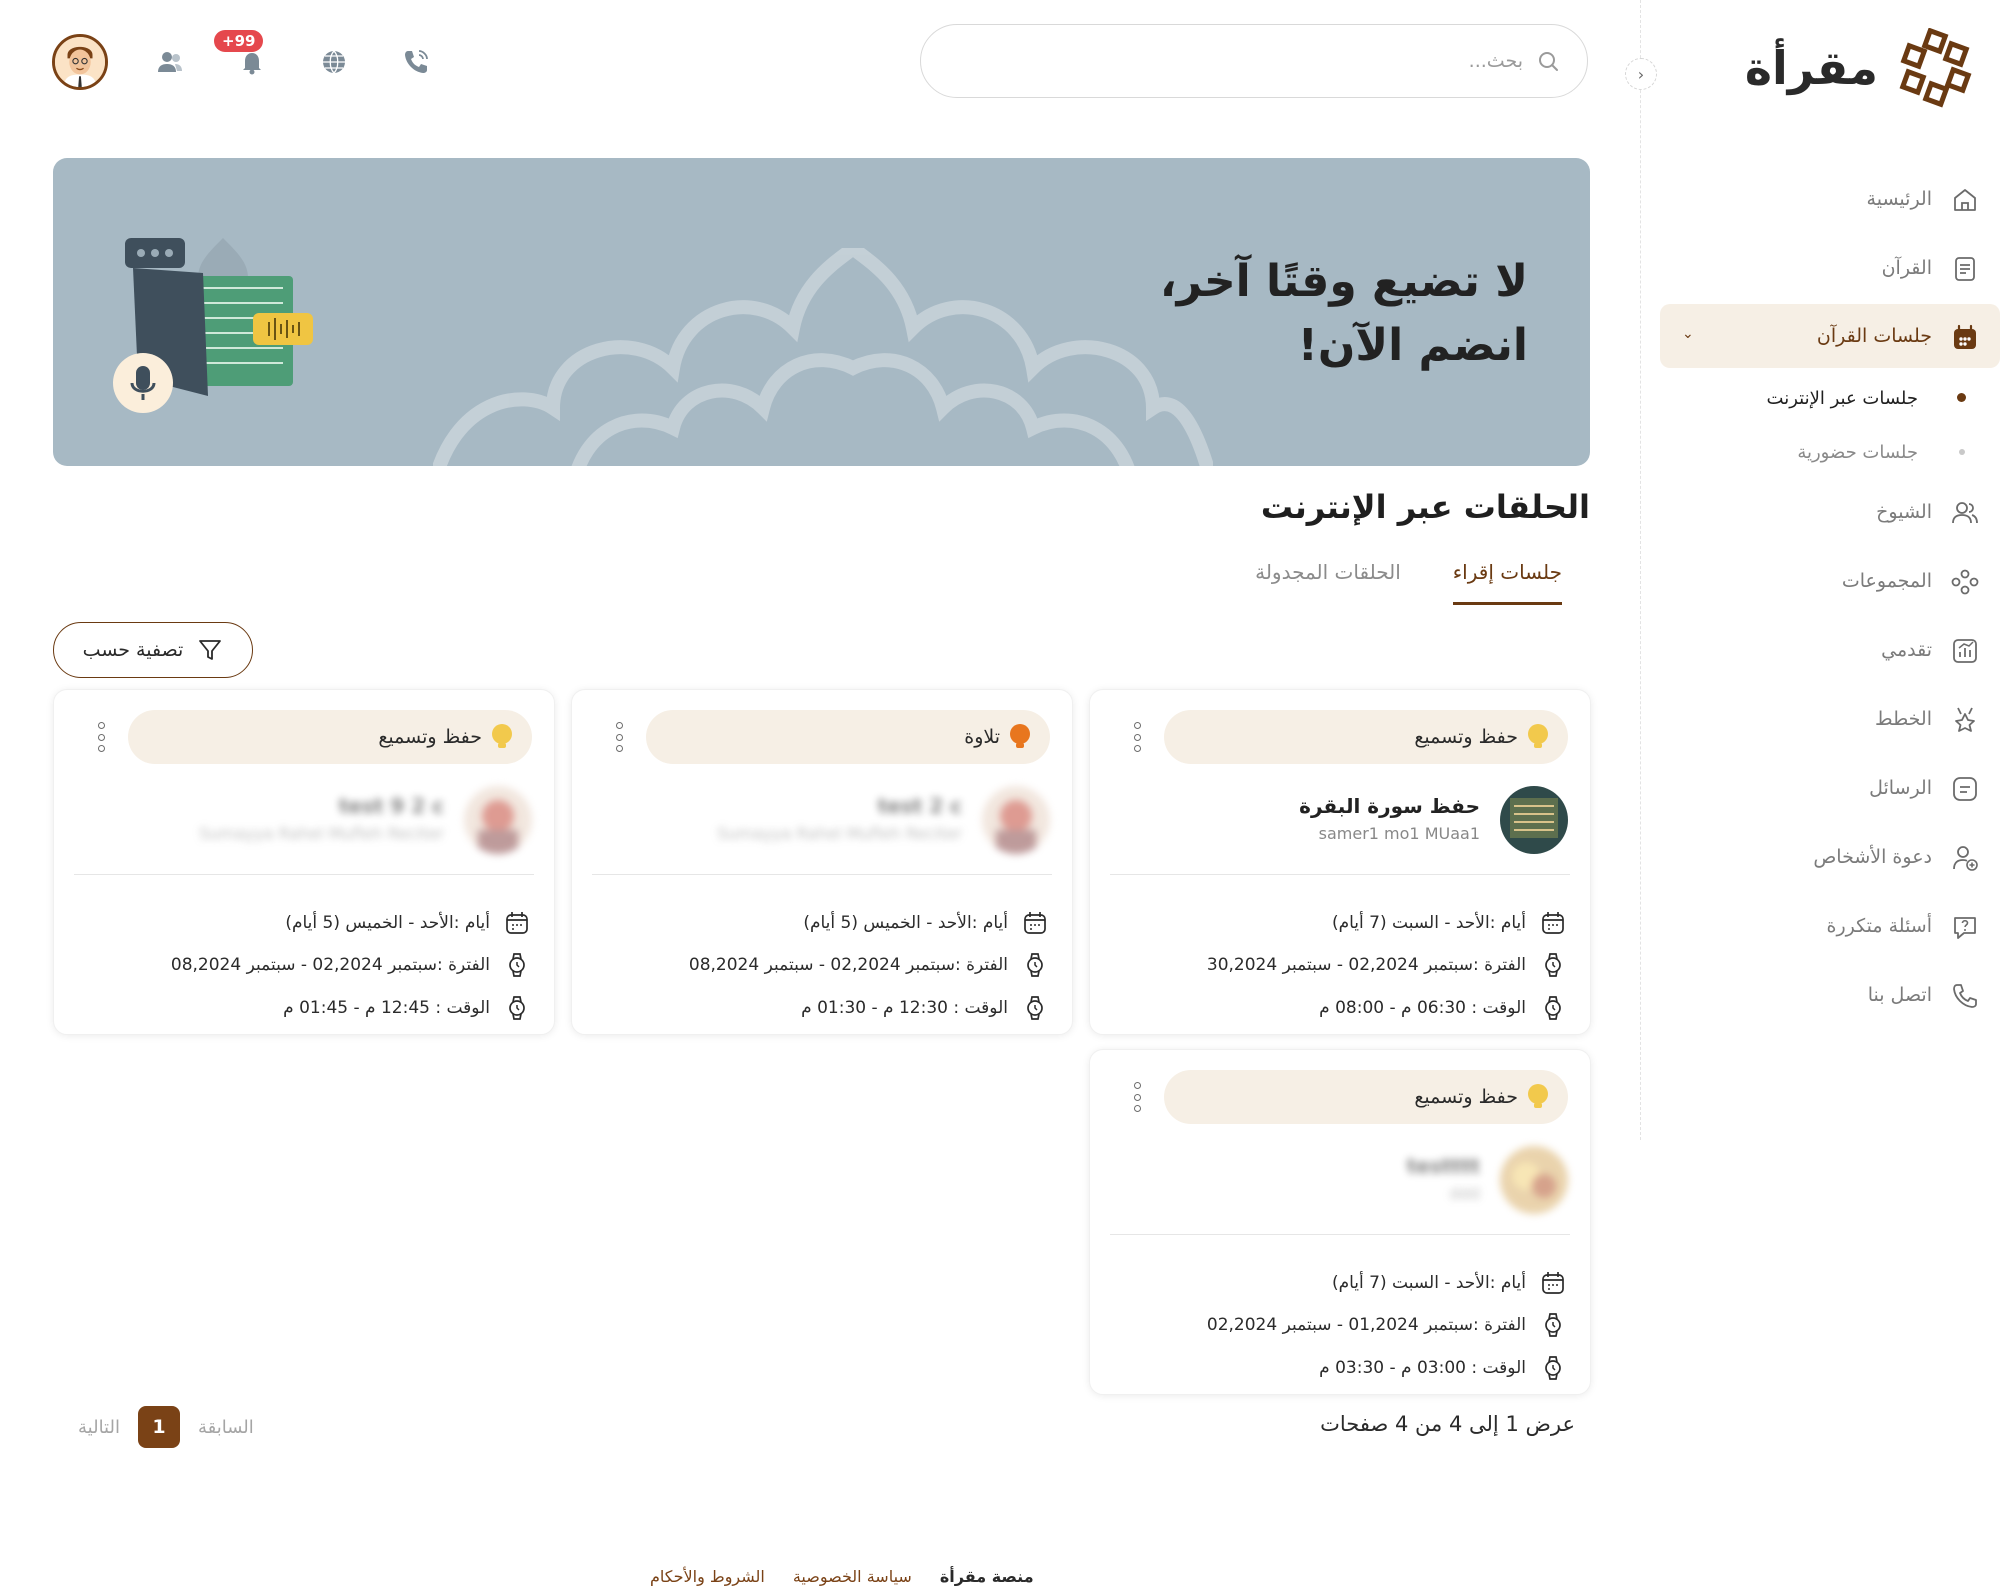  Describe the element at coordinates (1389, 806) in the screenshot. I see `teacher-name: حفظ سورة البقرة` at that location.